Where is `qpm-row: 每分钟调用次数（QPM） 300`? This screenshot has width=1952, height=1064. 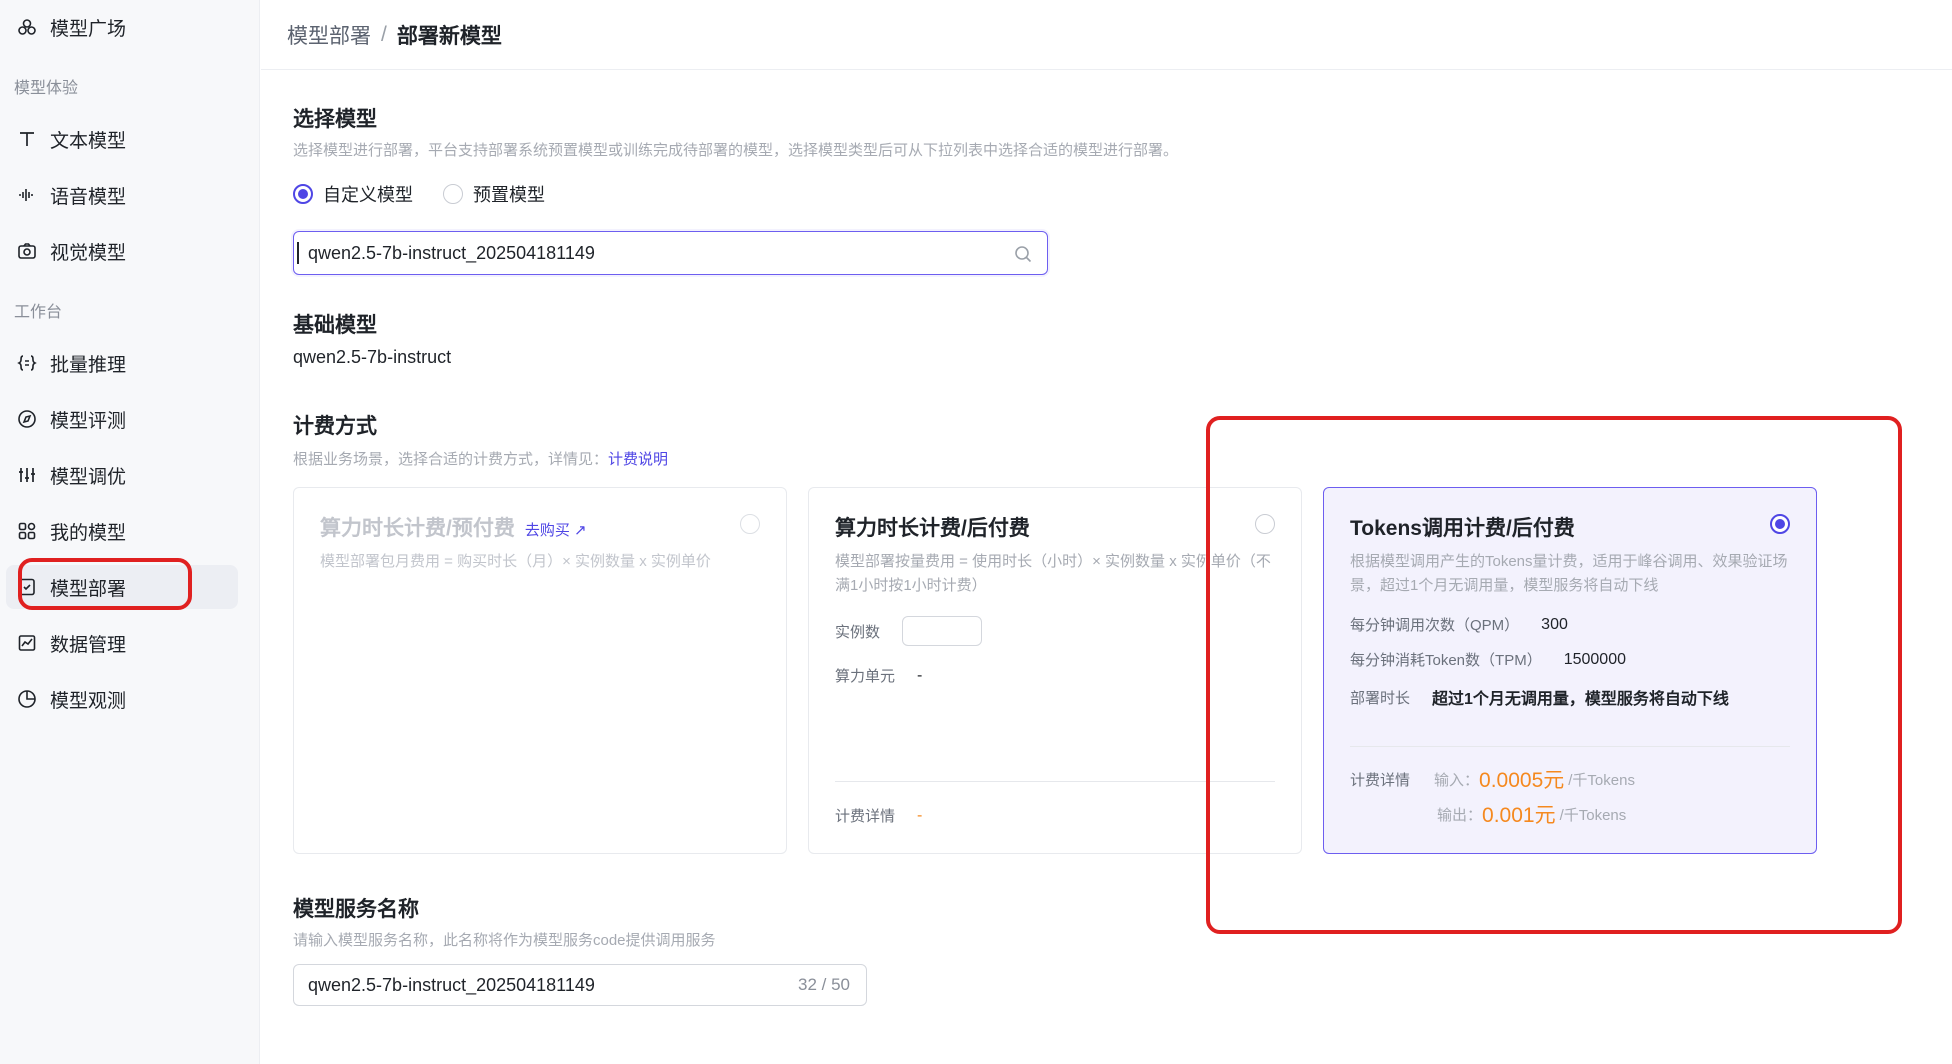 qpm-row: 每分钟调用次数（QPM） 300 is located at coordinates (1459, 624).